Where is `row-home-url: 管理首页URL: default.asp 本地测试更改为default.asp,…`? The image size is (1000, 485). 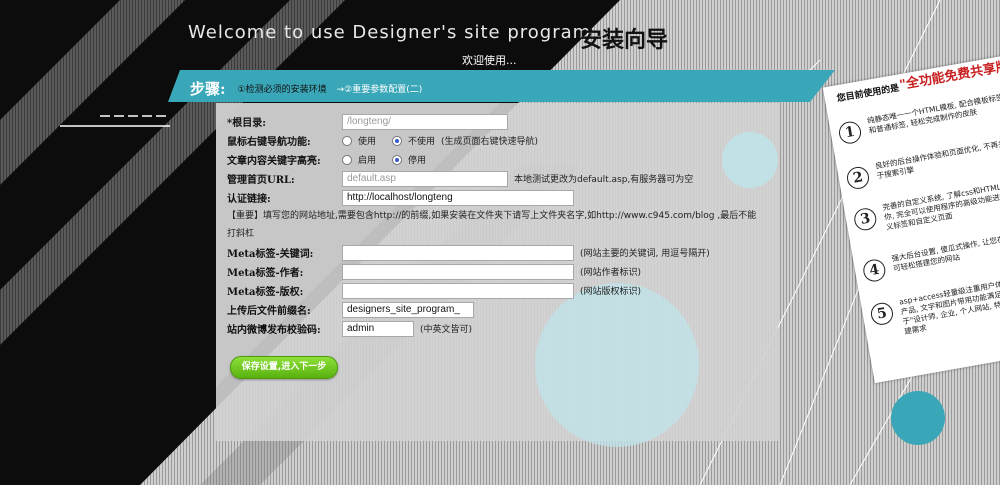 row-home-url: 管理首页URL: default.asp 本地测试更改为default.asp,… is located at coordinates (507, 178).